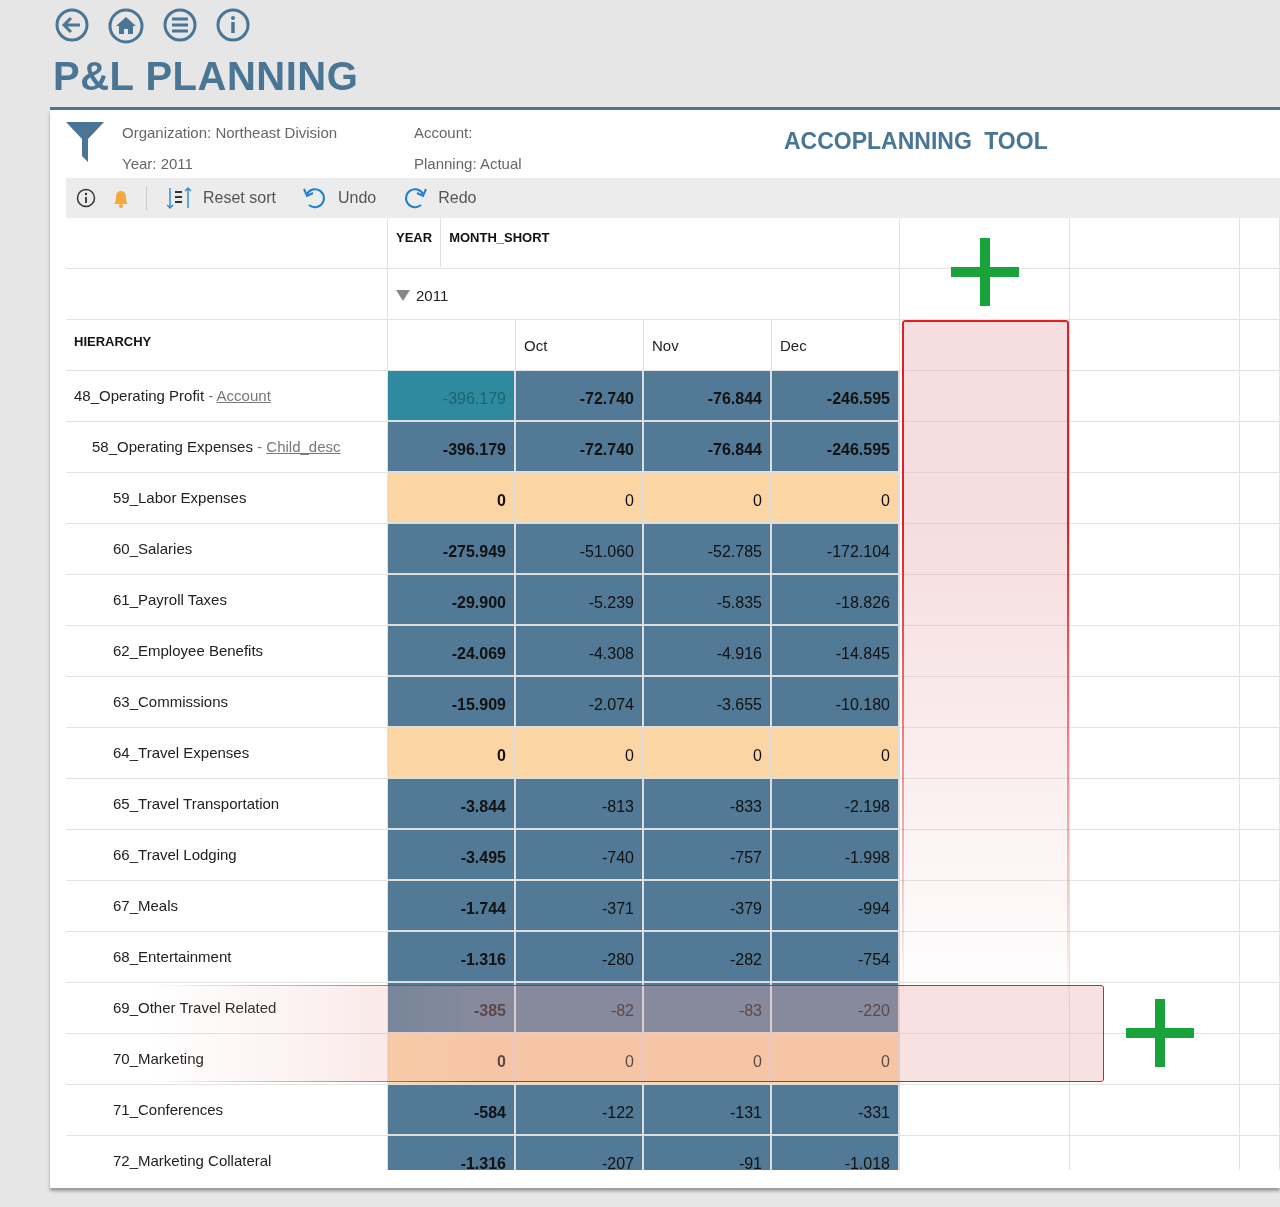 This screenshot has width=1280, height=1207. What do you see at coordinates (452, 447) in the screenshot?
I see `value-cell: -396.179` at bounding box center [452, 447].